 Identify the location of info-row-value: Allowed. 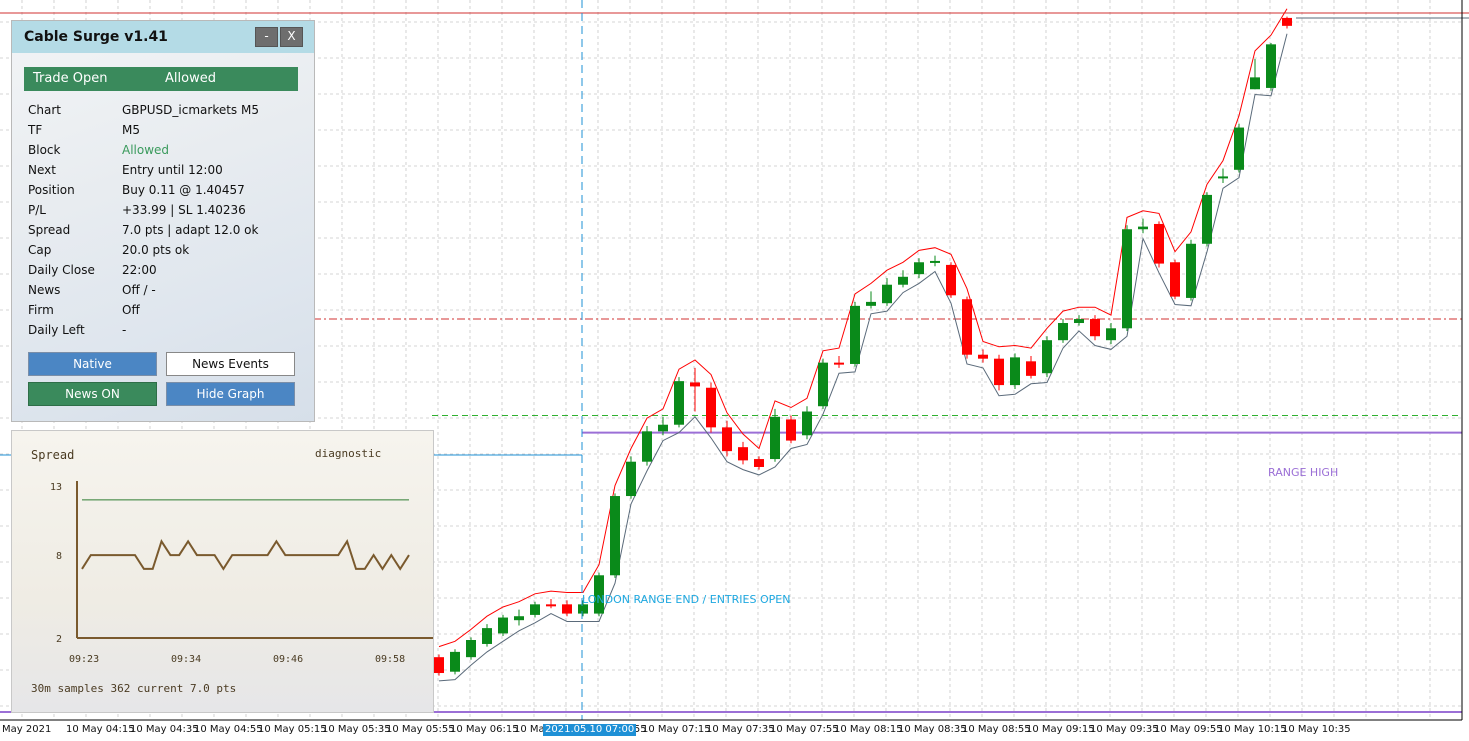
(146, 150).